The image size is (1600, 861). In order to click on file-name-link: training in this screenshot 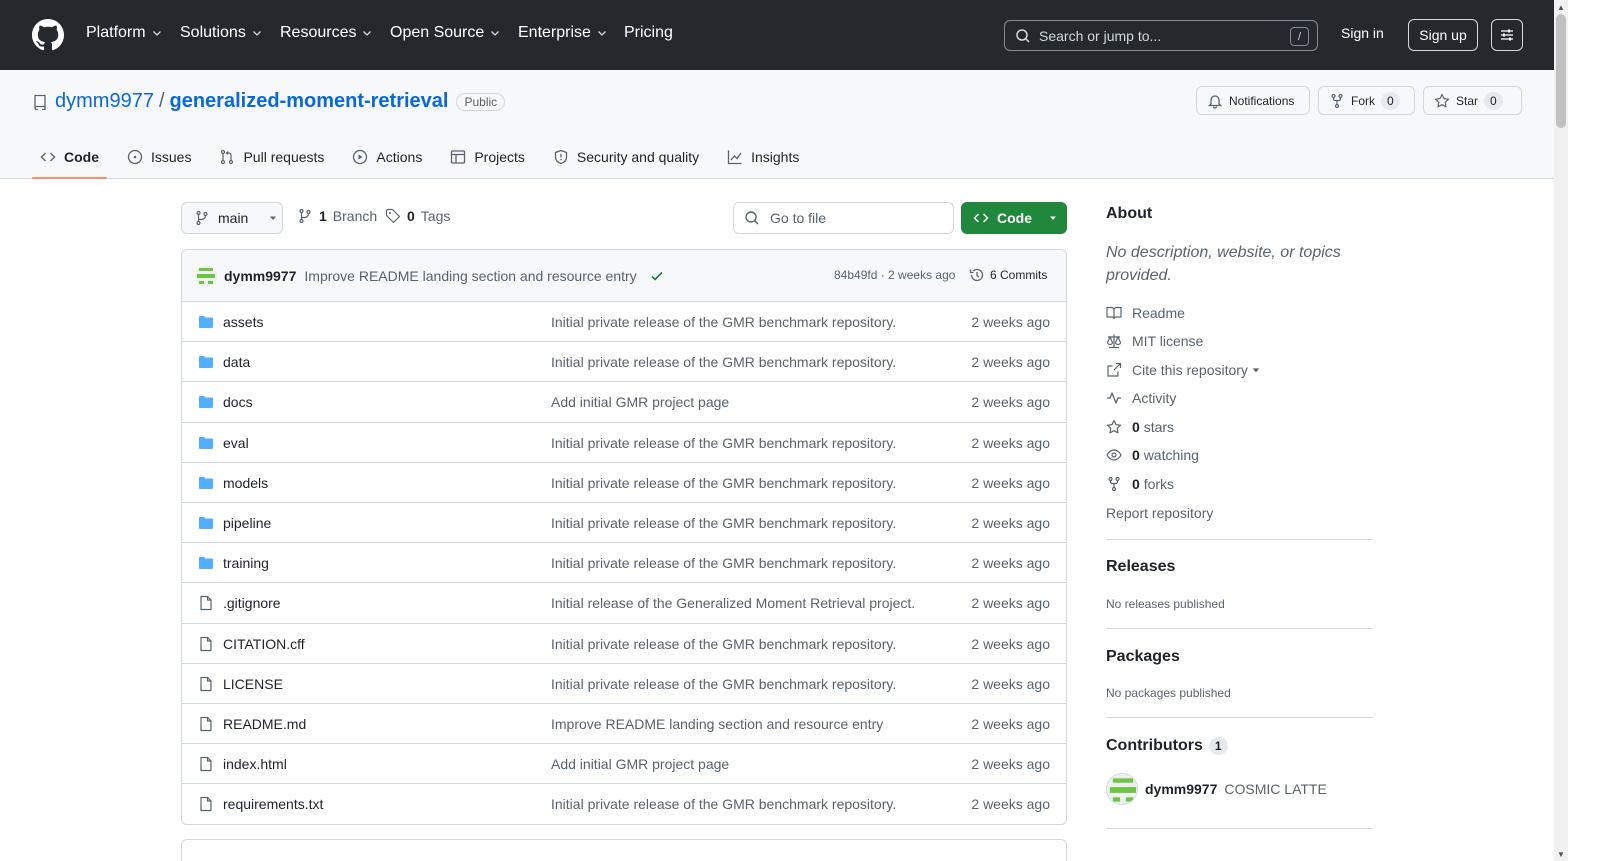, I will do `click(246, 563)`.